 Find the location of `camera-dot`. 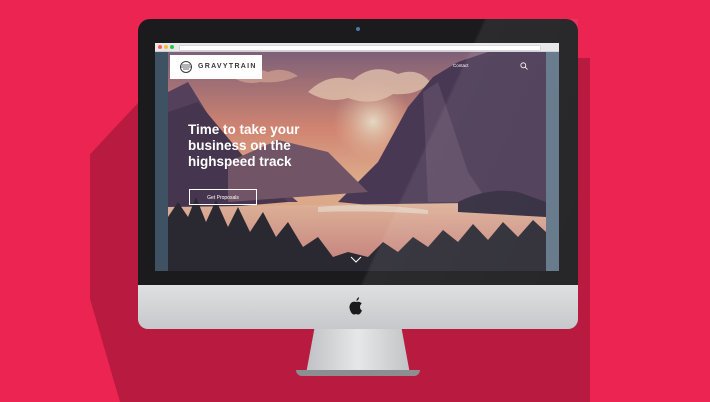

camera-dot is located at coordinates (358, 29).